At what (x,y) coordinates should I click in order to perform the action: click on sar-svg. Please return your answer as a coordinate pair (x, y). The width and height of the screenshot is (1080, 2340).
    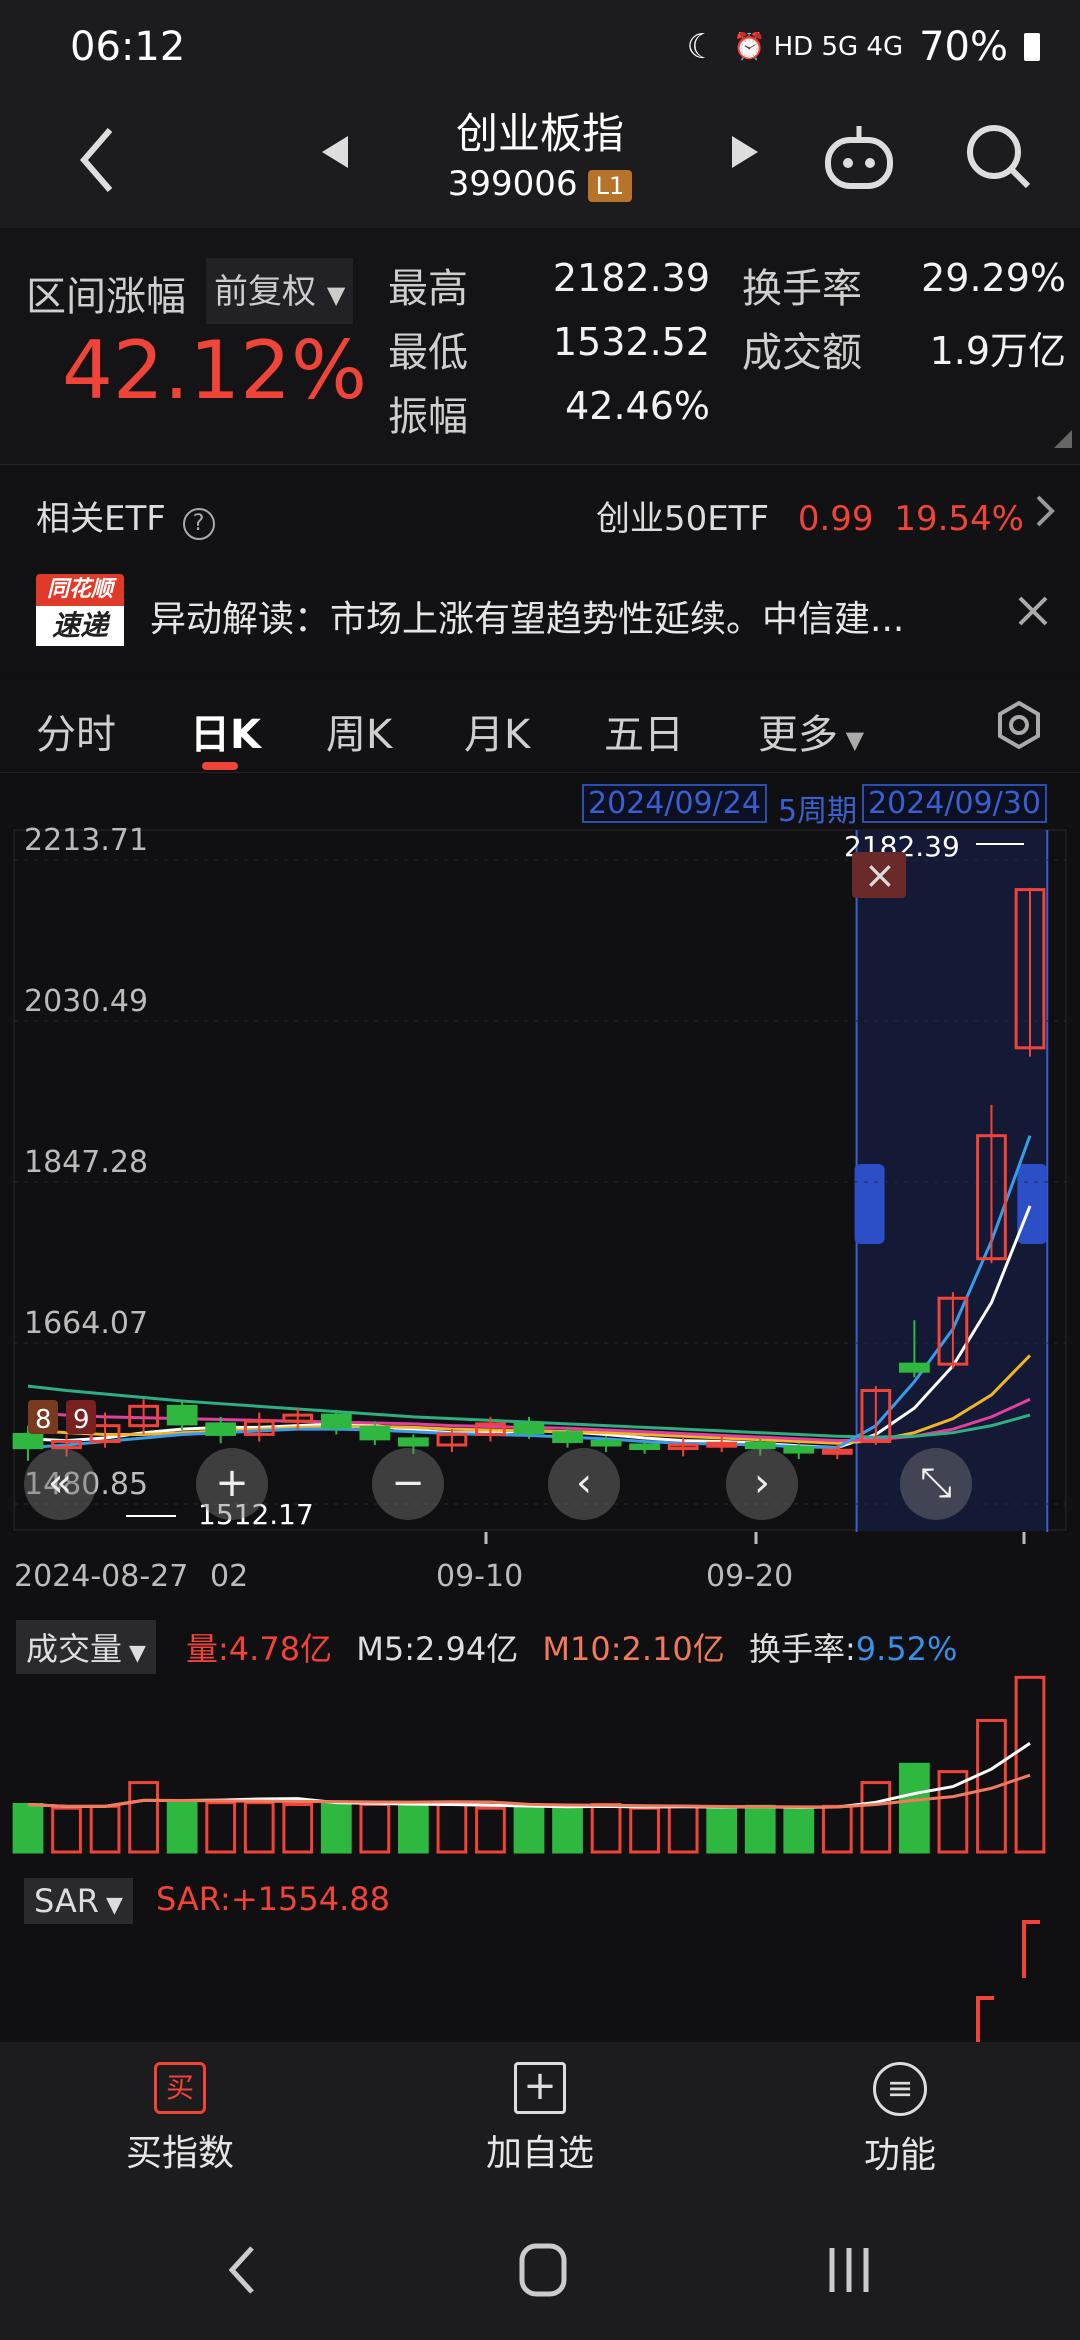
    Looking at the image, I should click on (1008, 1981).